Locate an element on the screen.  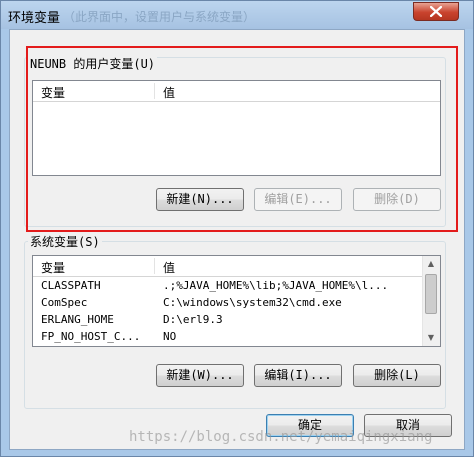
var-name: ComSpec is located at coordinates (64, 302).